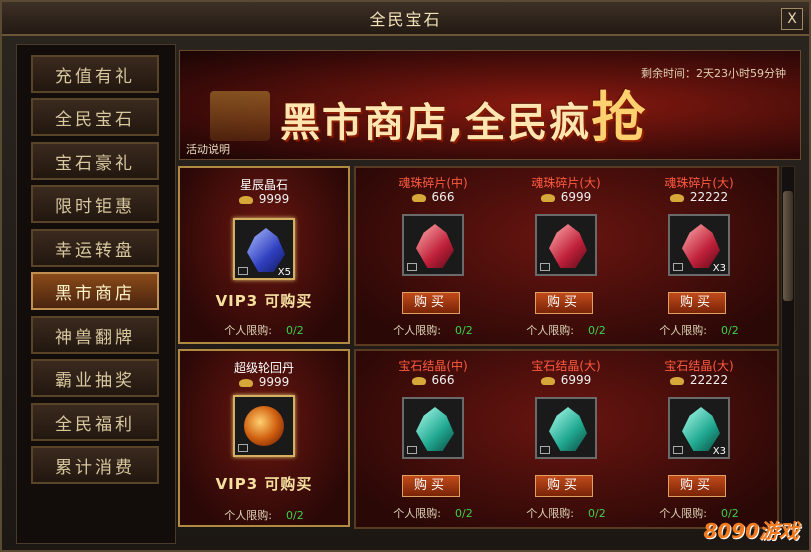  I want to click on shop-item: 宝石结晶(大) 6999 购买 个人限购: 0/2, so click(566, 438).